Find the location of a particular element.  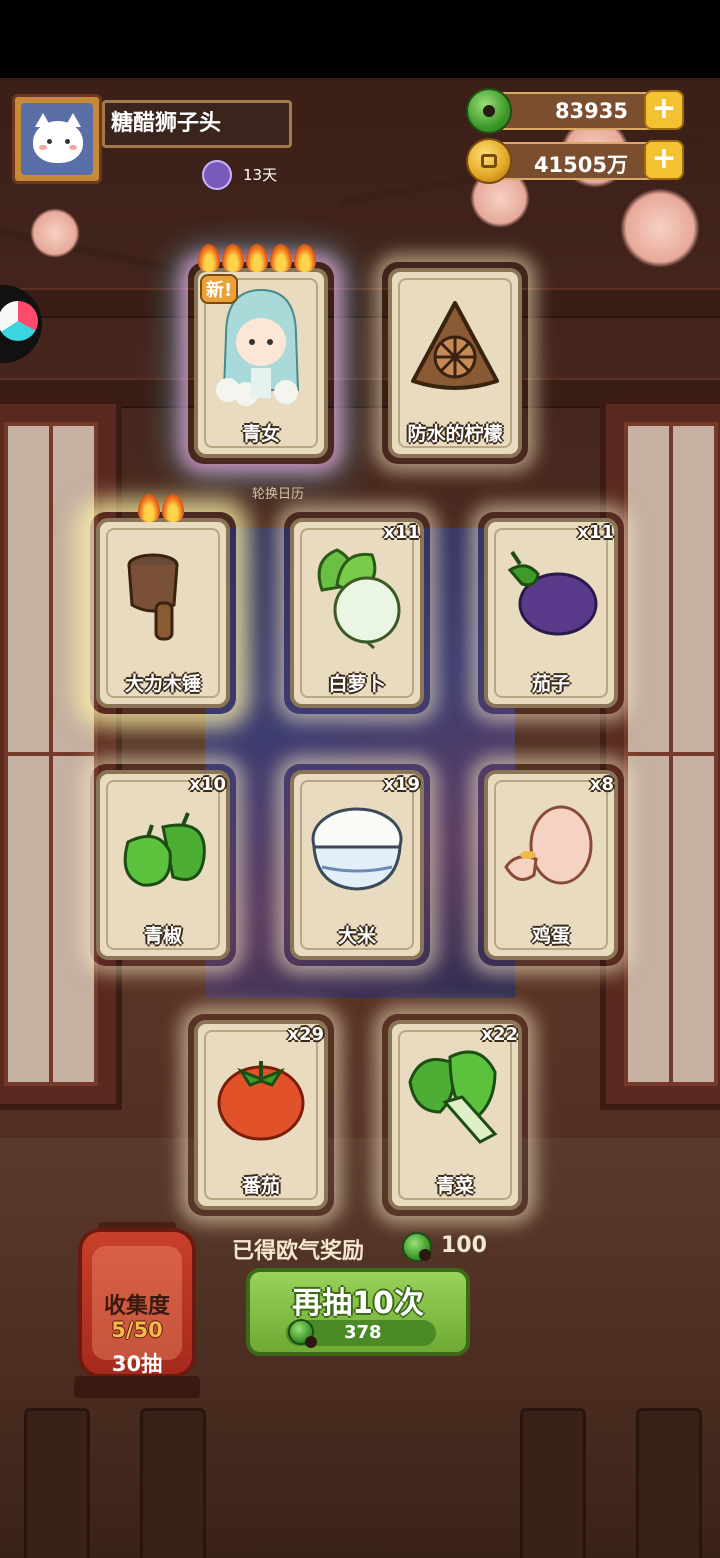

card-name: 青菜 is located at coordinates (454, 1186).